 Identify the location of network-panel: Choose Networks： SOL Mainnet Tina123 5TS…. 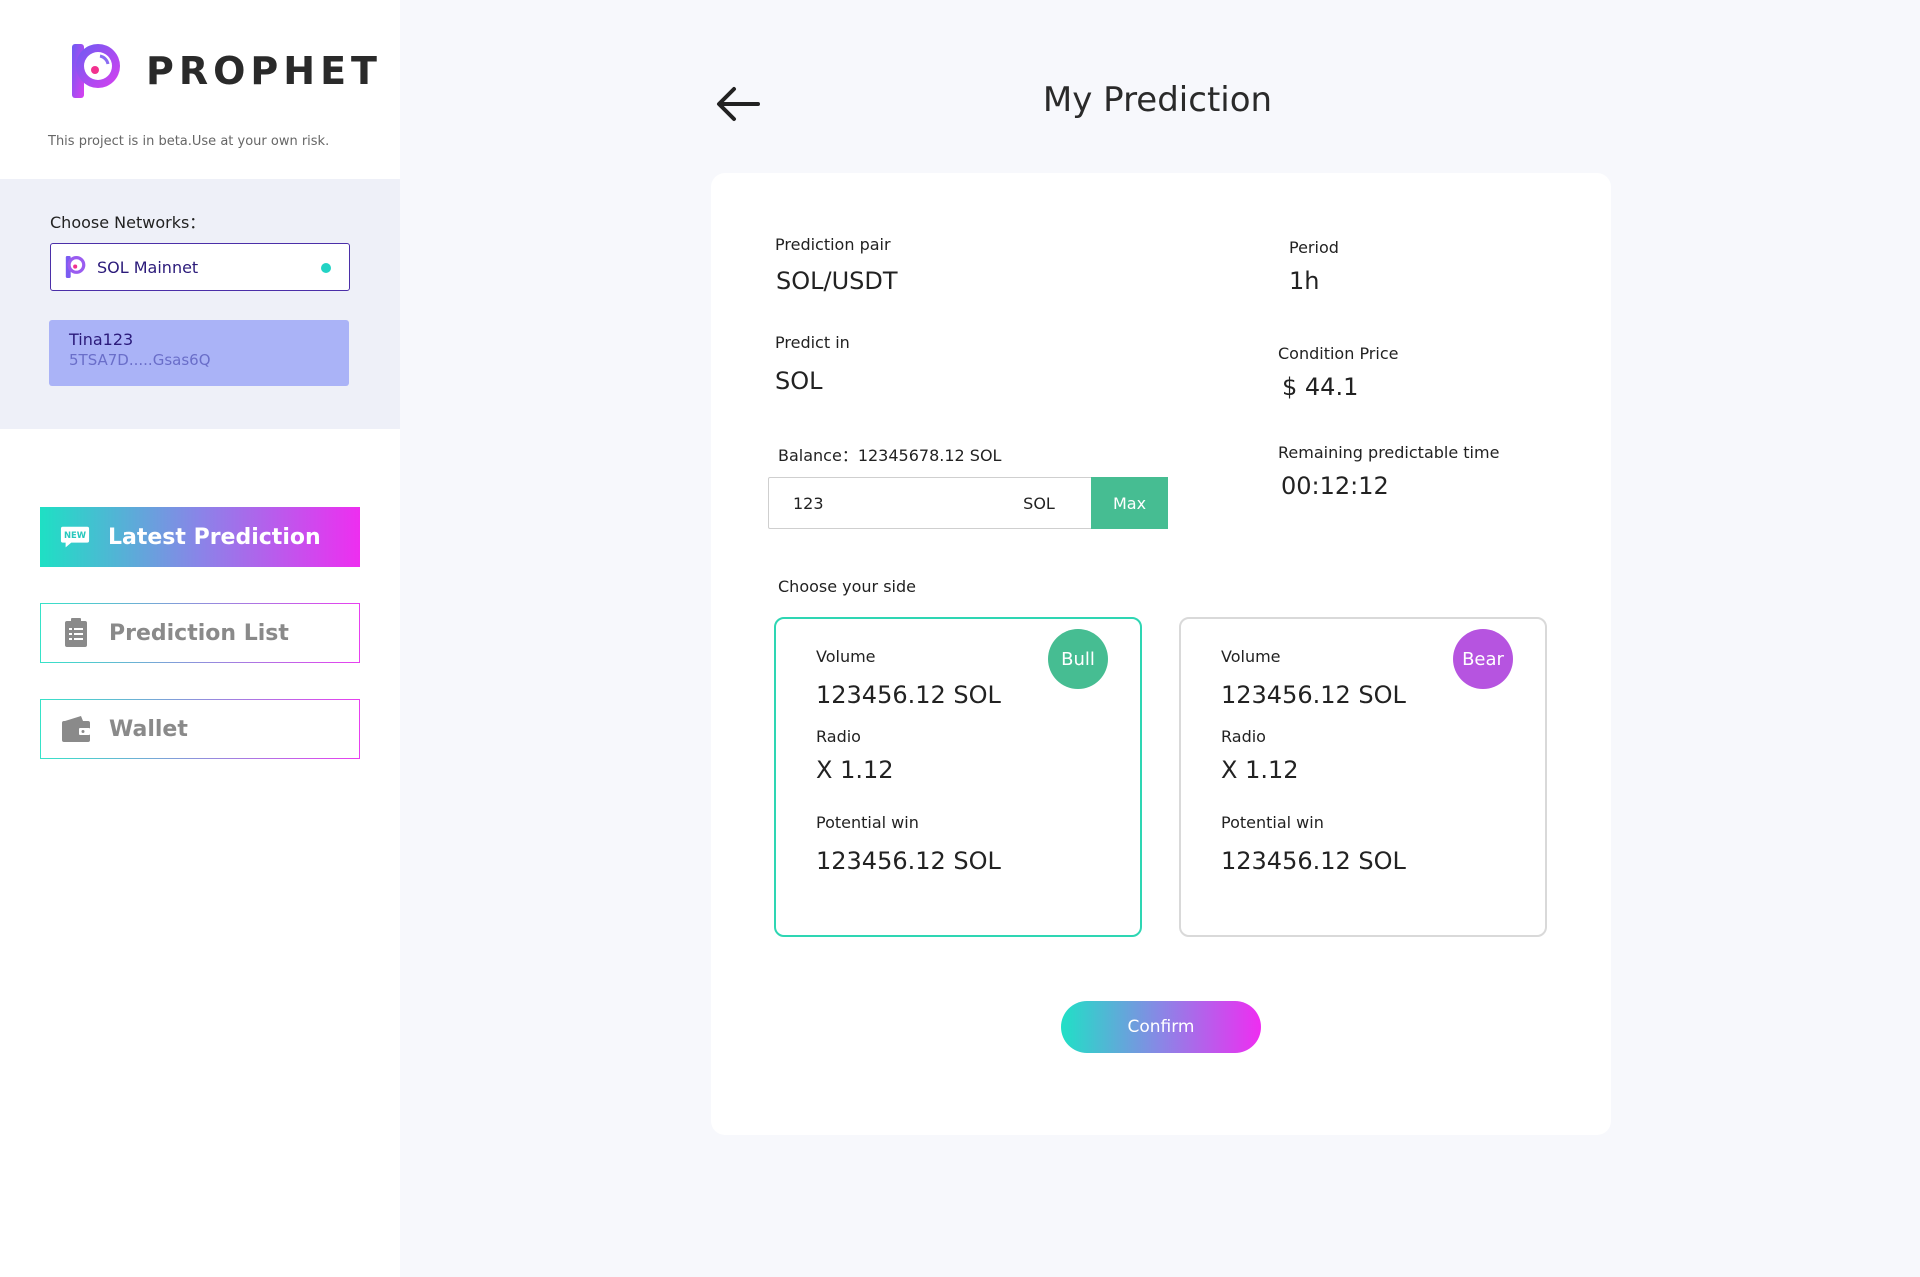
(200, 304).